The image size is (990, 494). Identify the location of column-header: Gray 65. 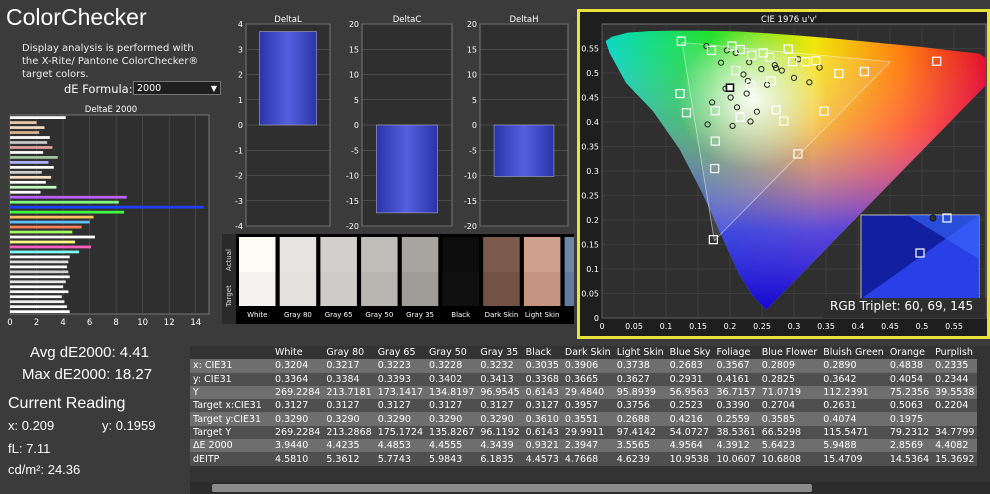
(396, 353).